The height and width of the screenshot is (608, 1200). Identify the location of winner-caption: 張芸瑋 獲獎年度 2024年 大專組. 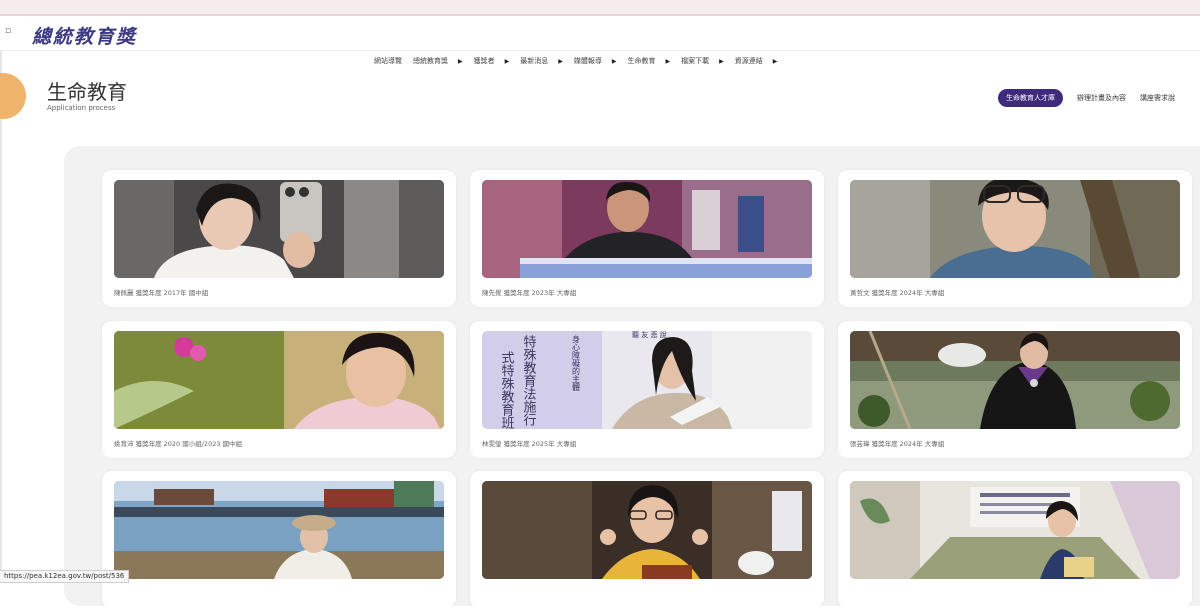
(897, 444).